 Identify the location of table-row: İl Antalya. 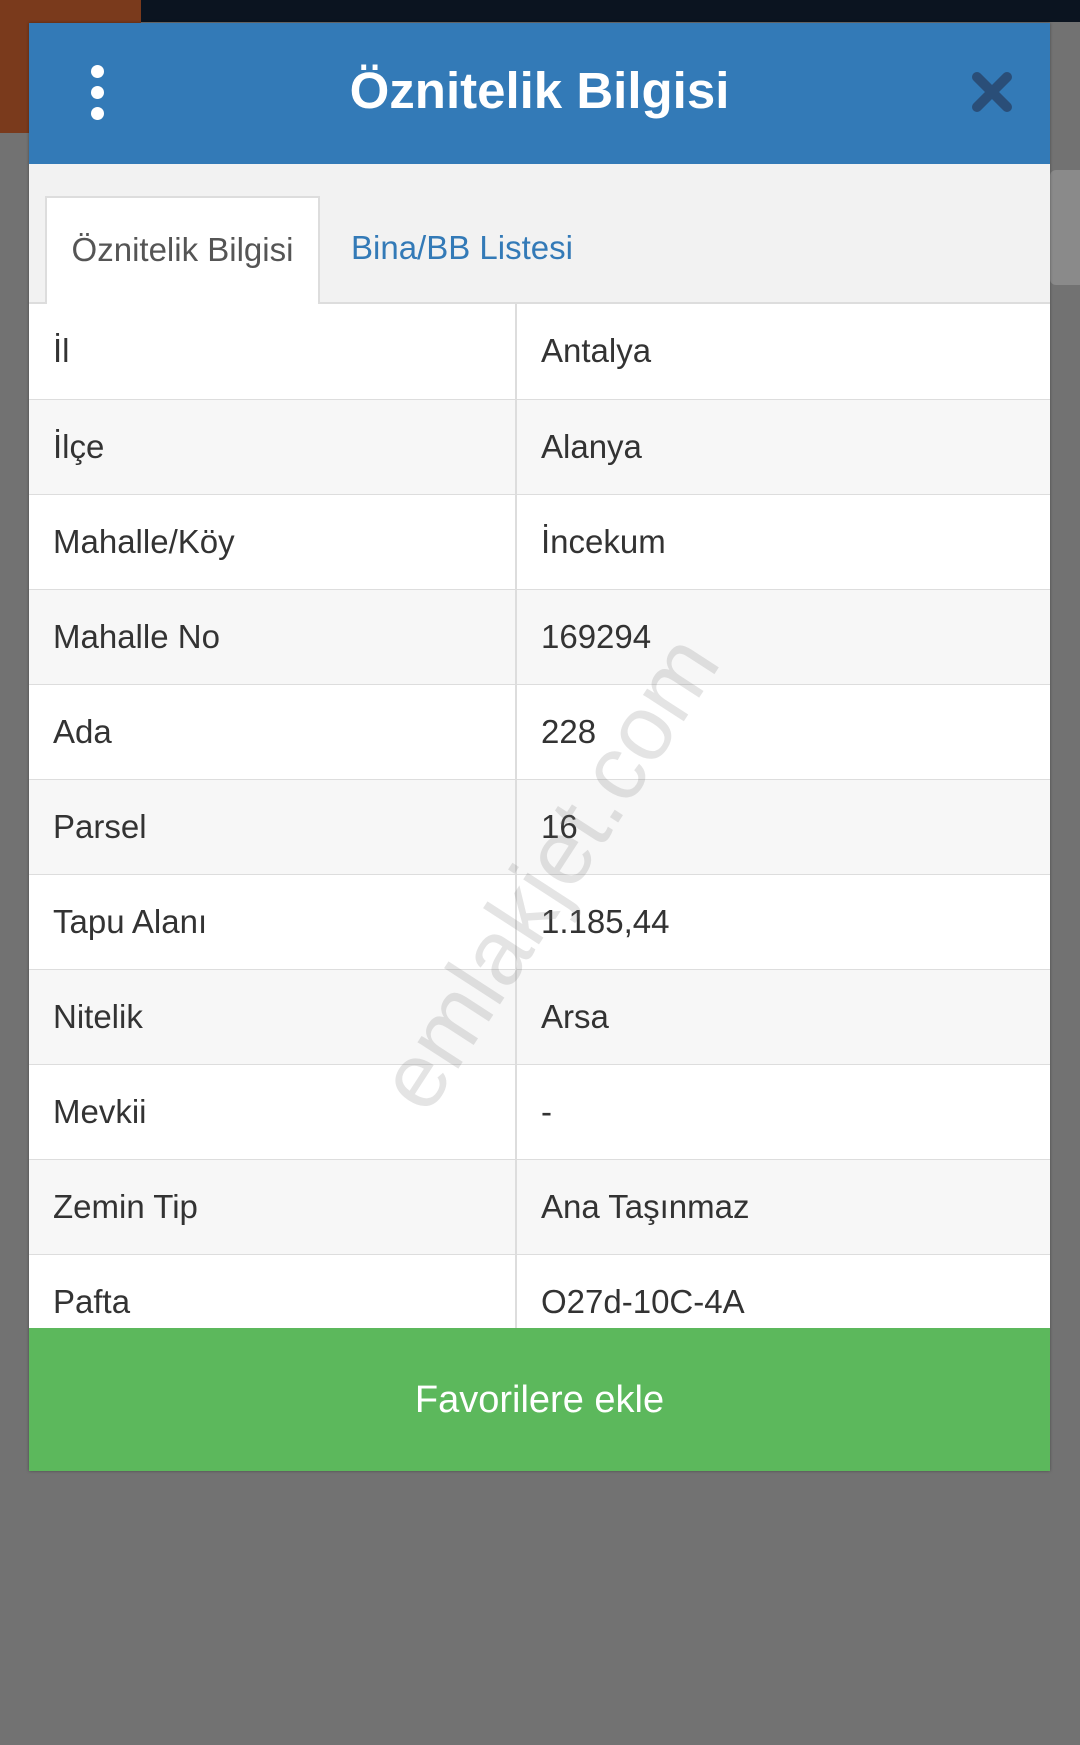
(539, 352).